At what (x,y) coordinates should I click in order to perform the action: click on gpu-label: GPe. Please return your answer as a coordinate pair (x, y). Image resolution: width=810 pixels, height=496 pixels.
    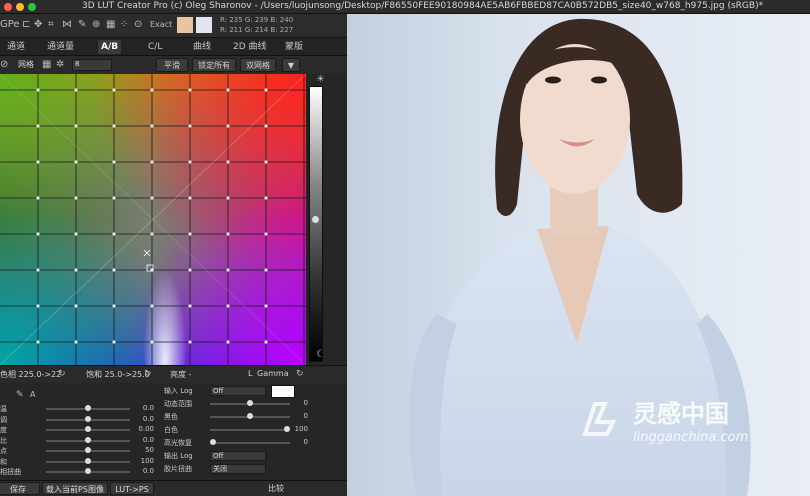
    Looking at the image, I should click on (10, 24).